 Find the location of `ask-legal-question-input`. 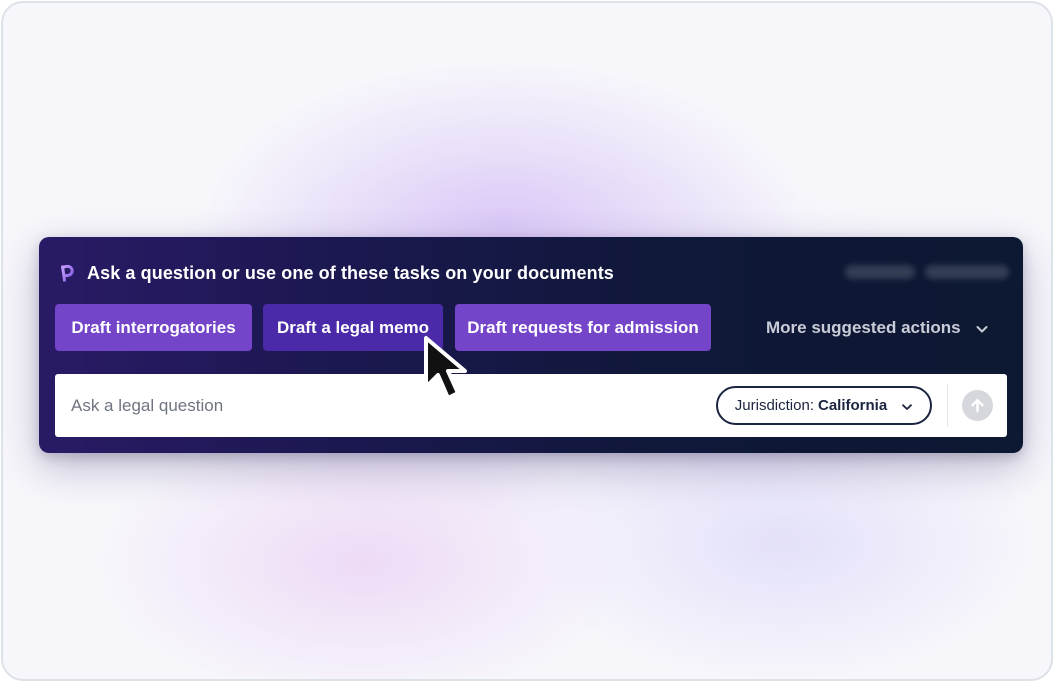

ask-legal-question-input is located at coordinates (375, 405).